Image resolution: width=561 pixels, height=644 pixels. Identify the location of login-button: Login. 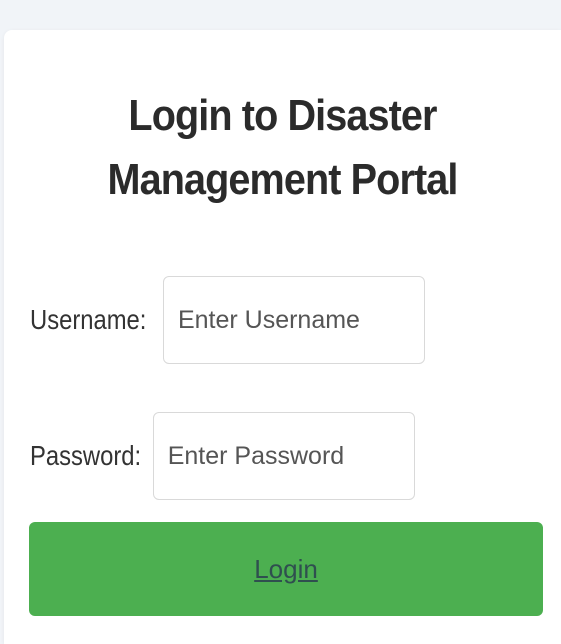
(286, 569).